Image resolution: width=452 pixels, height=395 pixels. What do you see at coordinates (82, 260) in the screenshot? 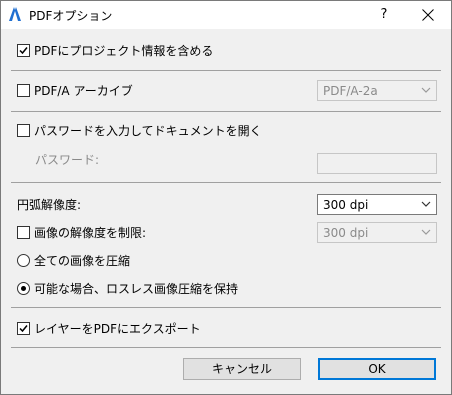
I see `compress-all-images-label: 全ての画像を圧縮` at bounding box center [82, 260].